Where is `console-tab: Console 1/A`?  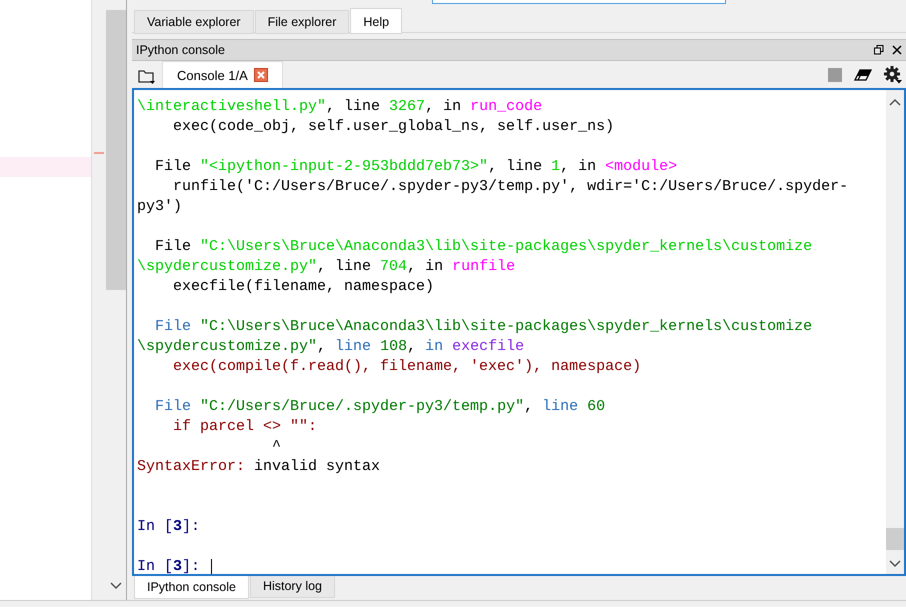 console-tab: Console 1/A is located at coordinates (222, 74).